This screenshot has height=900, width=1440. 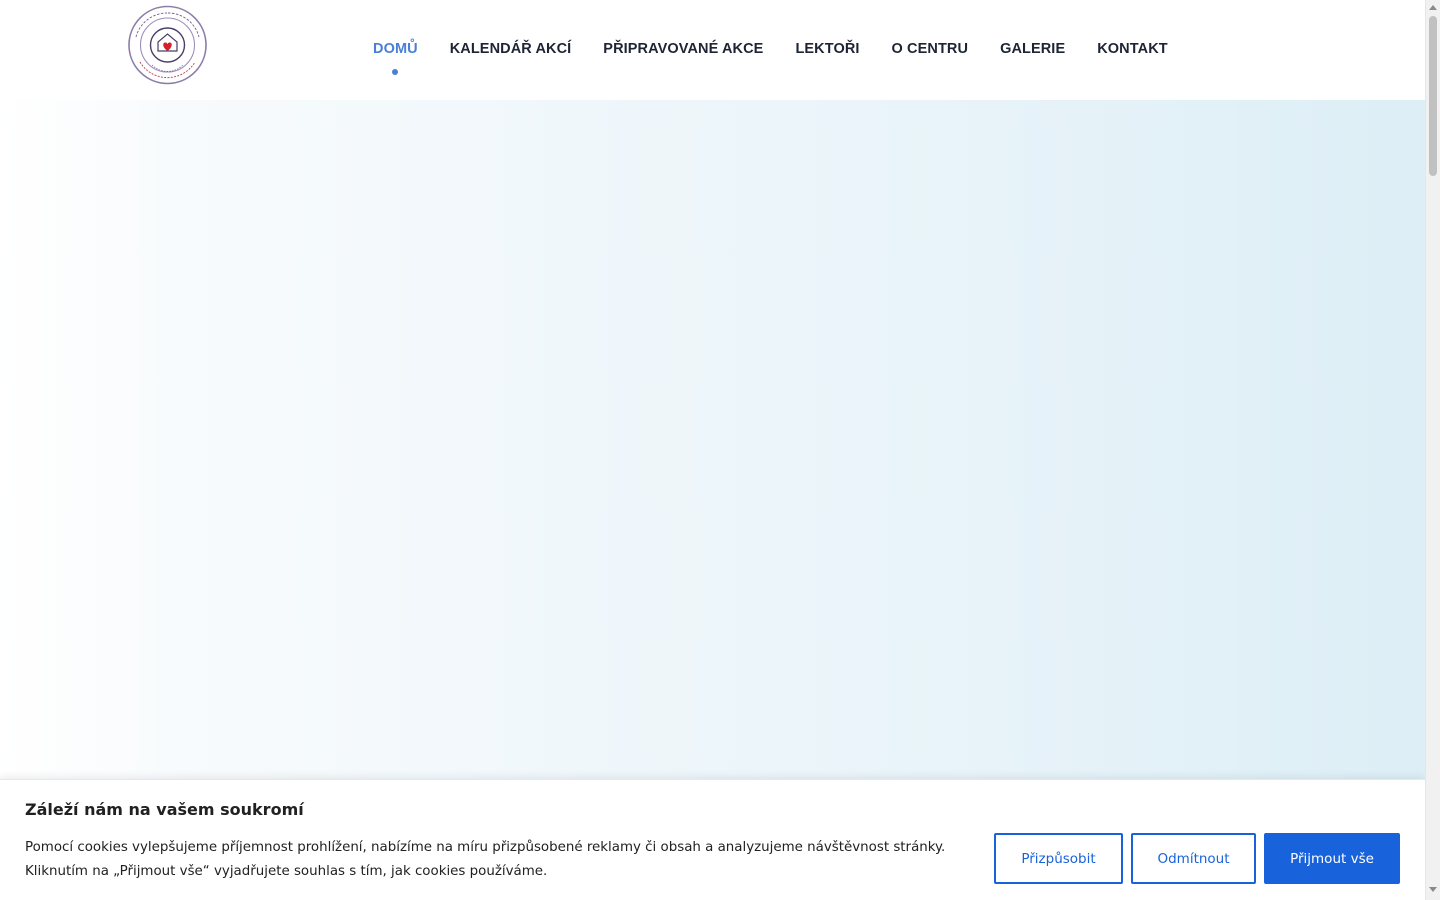 I want to click on accept-all-button: Přijmout vše, so click(x=1332, y=858).